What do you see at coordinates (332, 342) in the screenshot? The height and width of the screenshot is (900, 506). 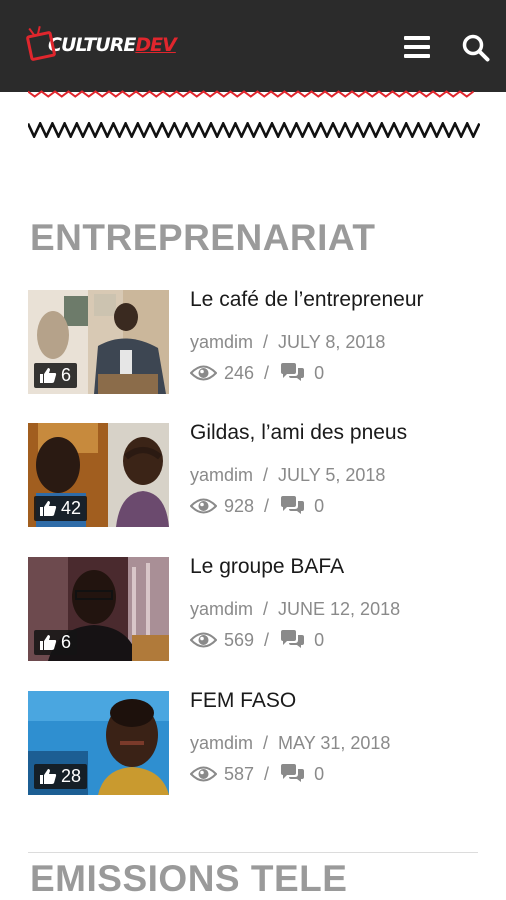 I see `post-date: JULY 8, 2018` at bounding box center [332, 342].